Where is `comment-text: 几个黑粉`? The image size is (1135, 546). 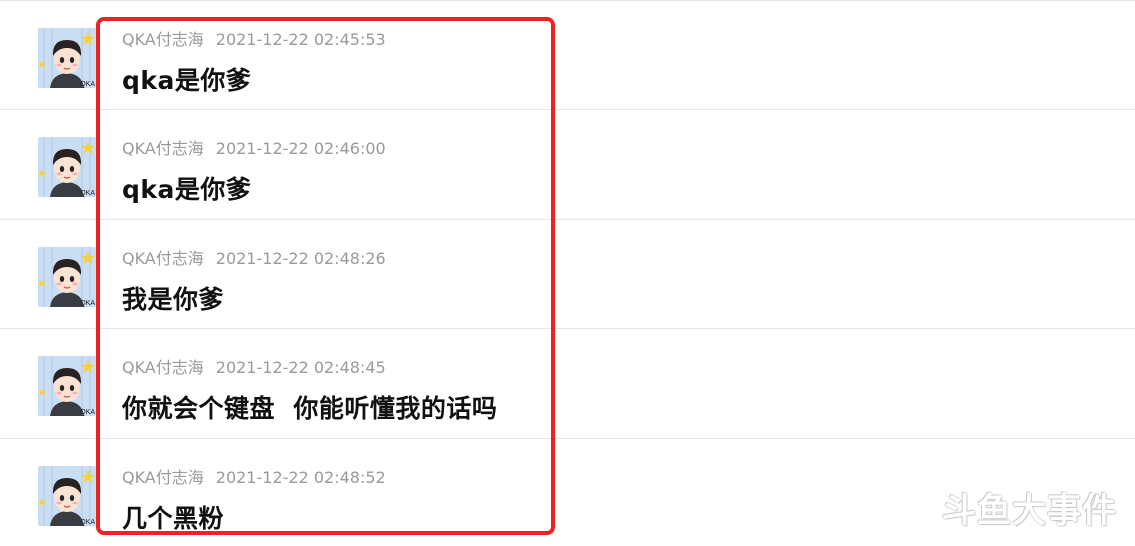
comment-text: 几个黑粉 is located at coordinates (173, 518).